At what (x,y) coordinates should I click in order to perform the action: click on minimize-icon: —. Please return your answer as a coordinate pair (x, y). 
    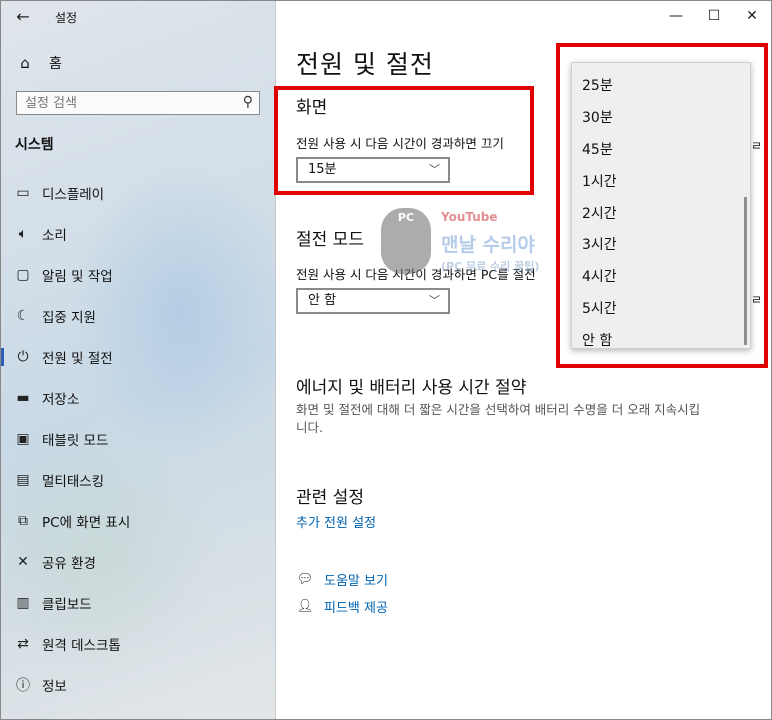
    Looking at the image, I should click on (676, 16).